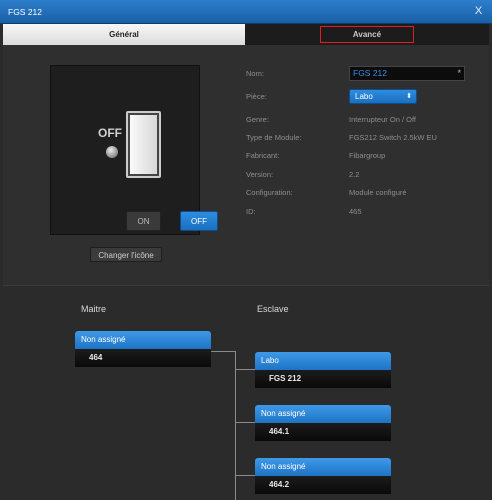  What do you see at coordinates (124, 34) in the screenshot?
I see `tab-general: Général` at bounding box center [124, 34].